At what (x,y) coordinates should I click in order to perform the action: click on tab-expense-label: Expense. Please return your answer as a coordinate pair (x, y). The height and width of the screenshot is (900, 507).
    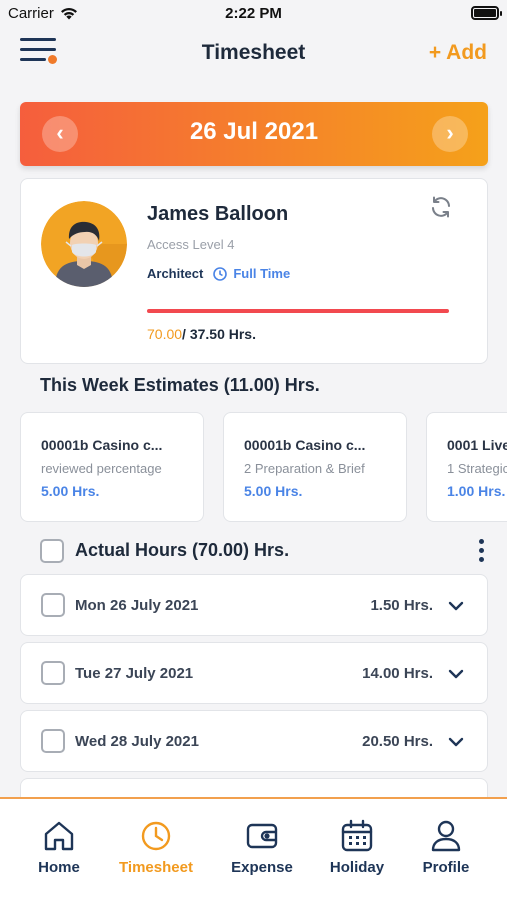
    Looking at the image, I should click on (262, 867).